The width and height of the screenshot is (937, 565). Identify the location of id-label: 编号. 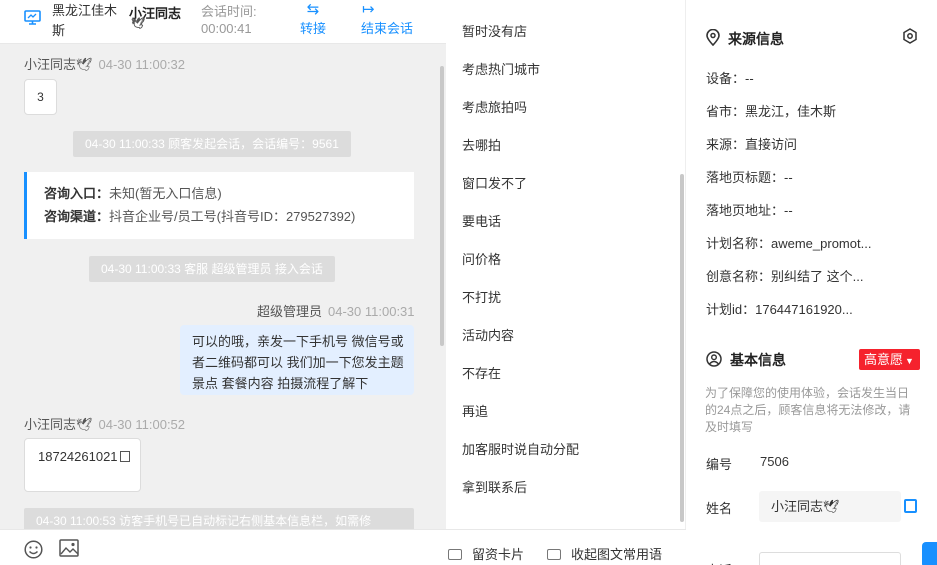
(719, 464).